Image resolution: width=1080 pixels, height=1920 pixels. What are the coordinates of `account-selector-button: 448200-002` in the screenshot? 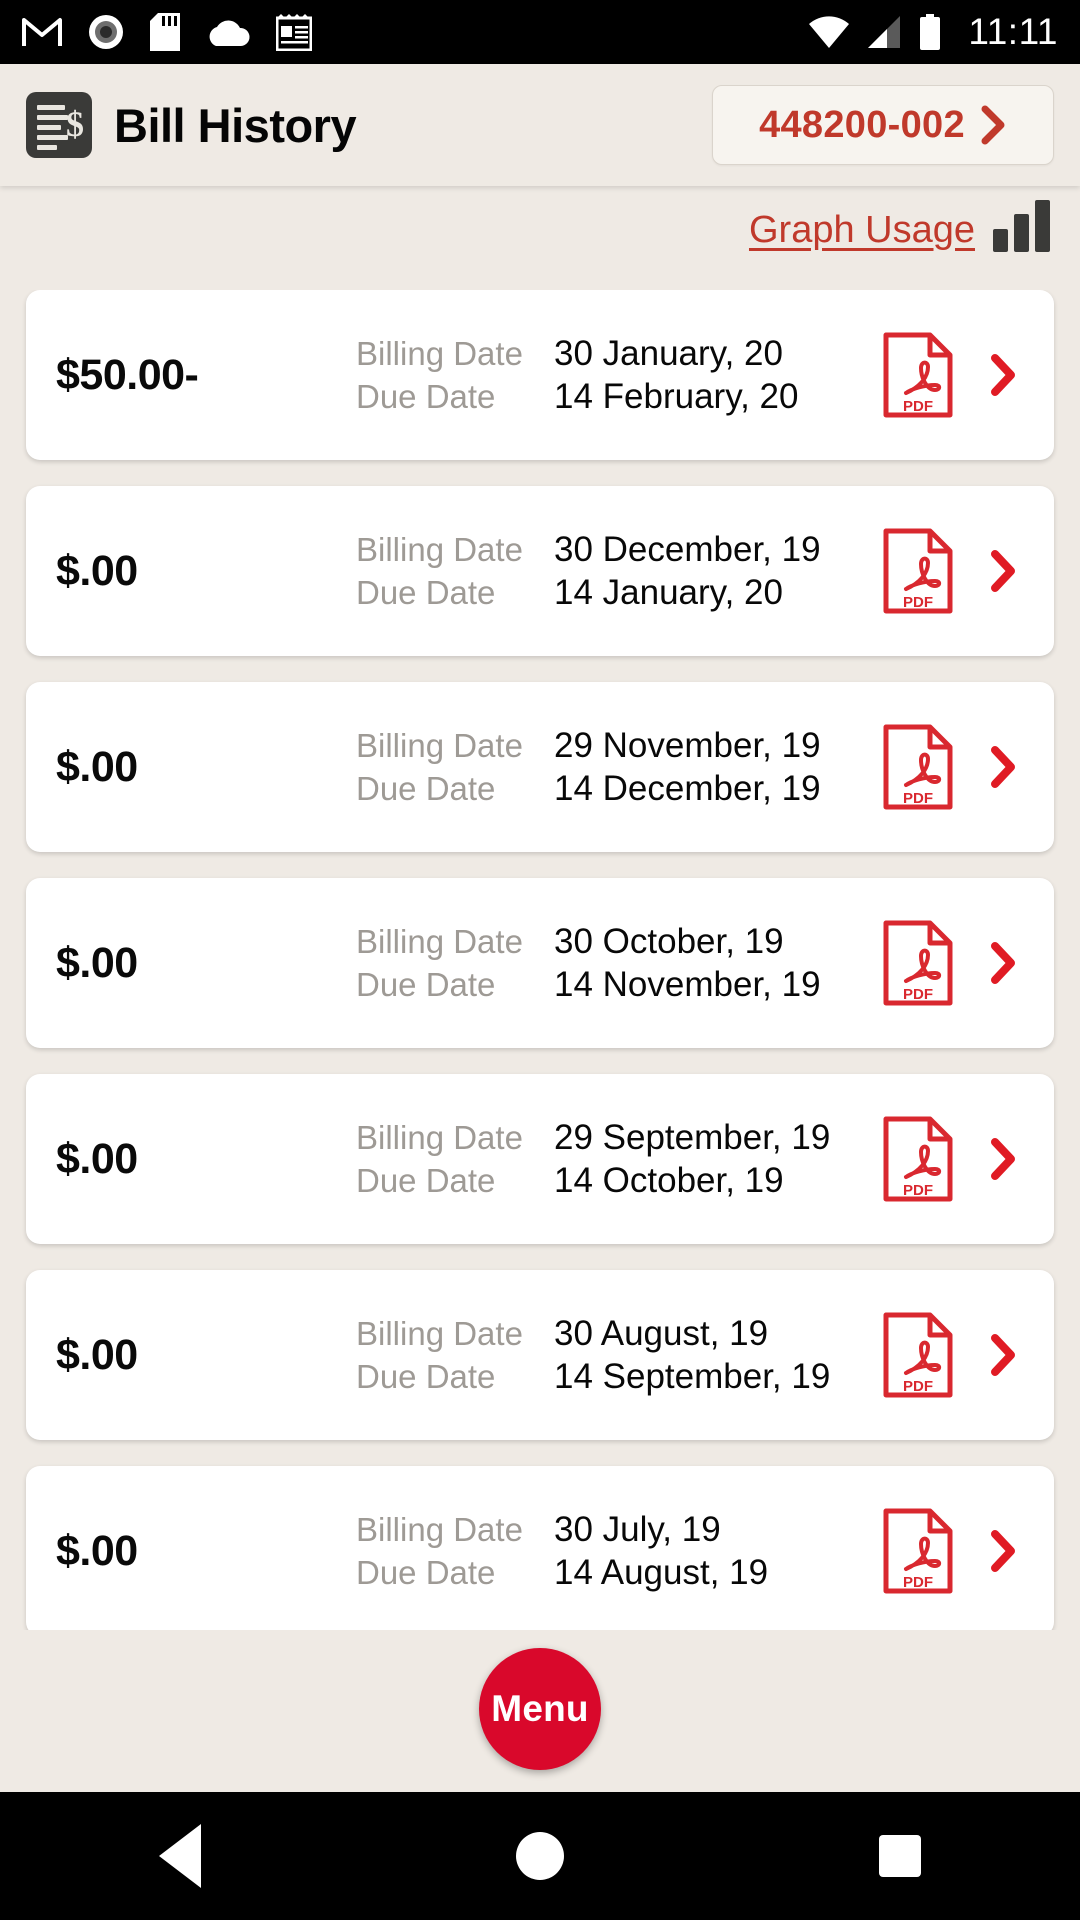 It's located at (883, 125).